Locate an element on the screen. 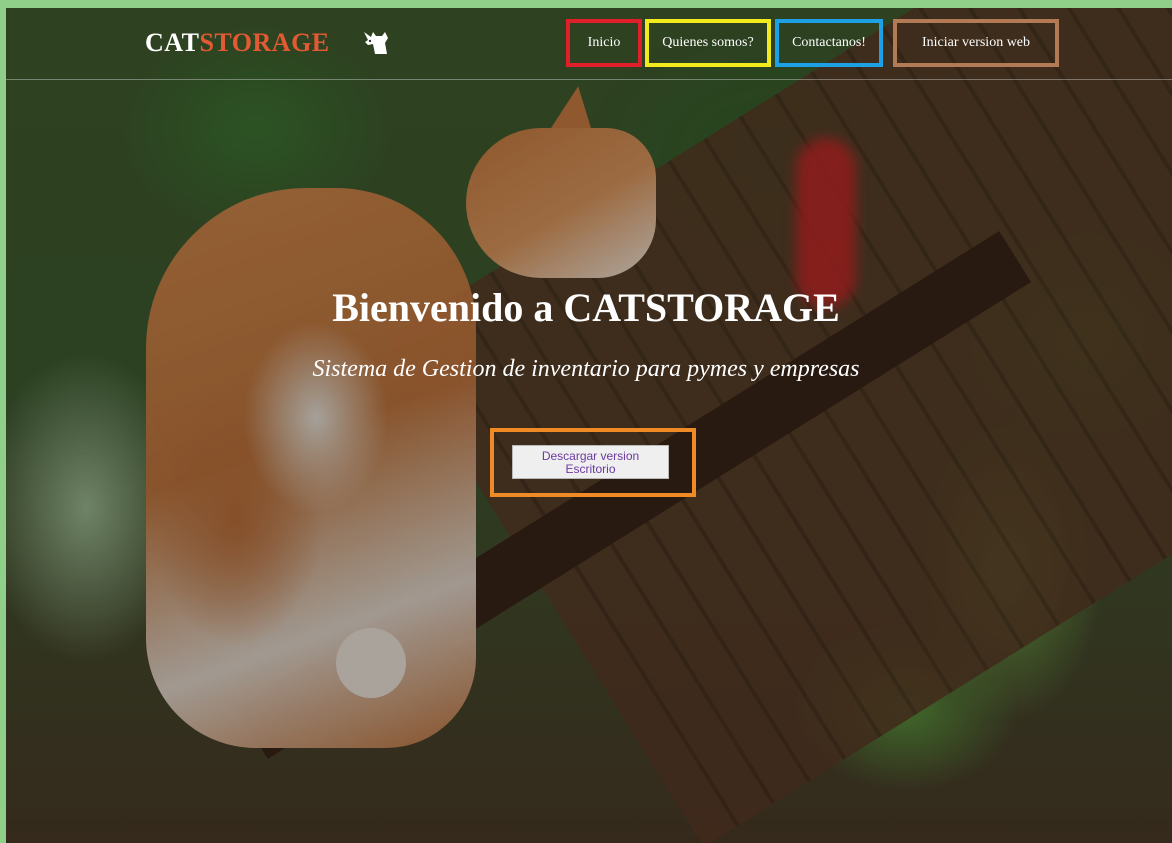 The image size is (1172, 843). nav-iniciar-version-web: Iniciar version web is located at coordinates (976, 43).